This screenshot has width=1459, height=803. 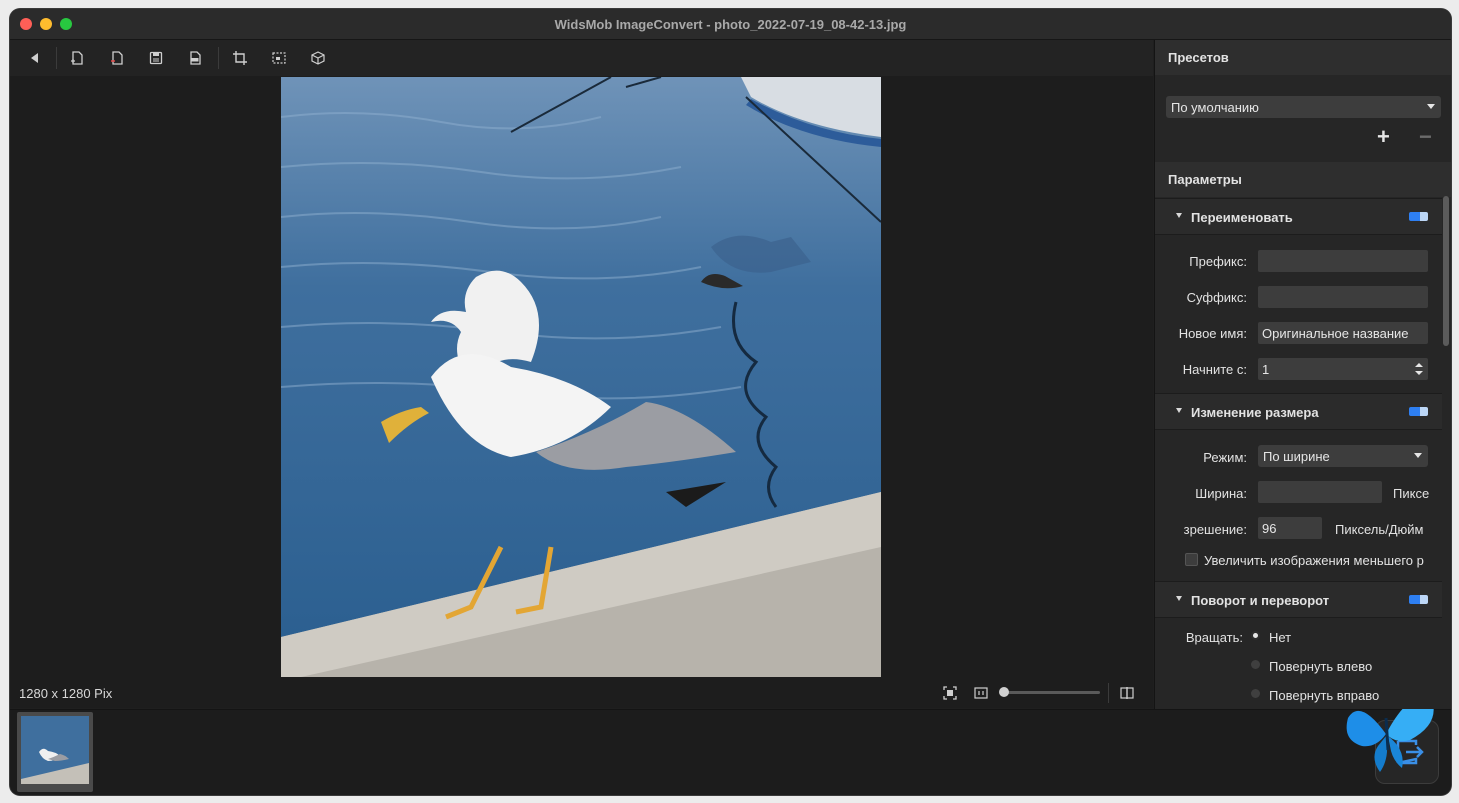 What do you see at coordinates (730, 746) in the screenshot?
I see `filmstrip` at bounding box center [730, 746].